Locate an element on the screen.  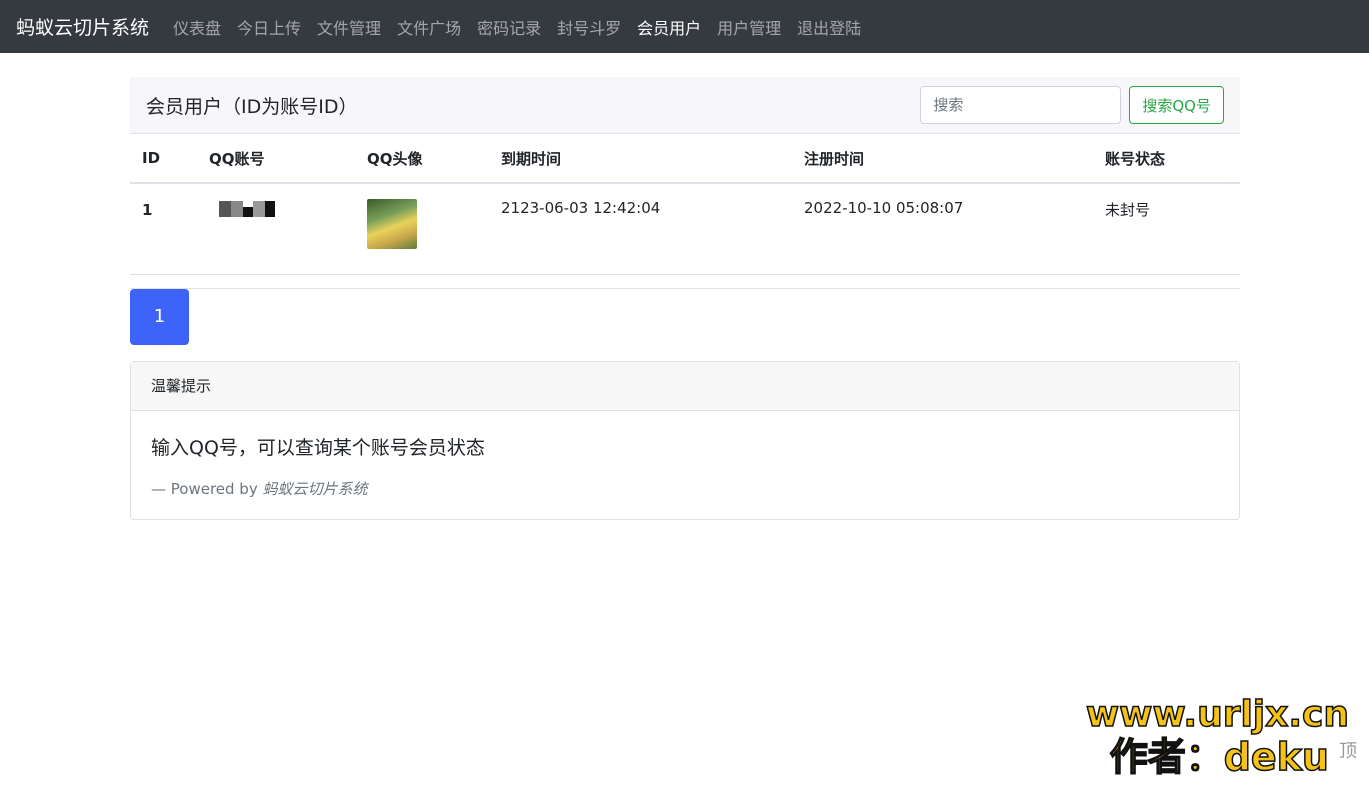
tip-body: 输入QQ号，可以查询某个账号会员状态 — Powered by 蚂蚁云切片系统 is located at coordinates (685, 465).